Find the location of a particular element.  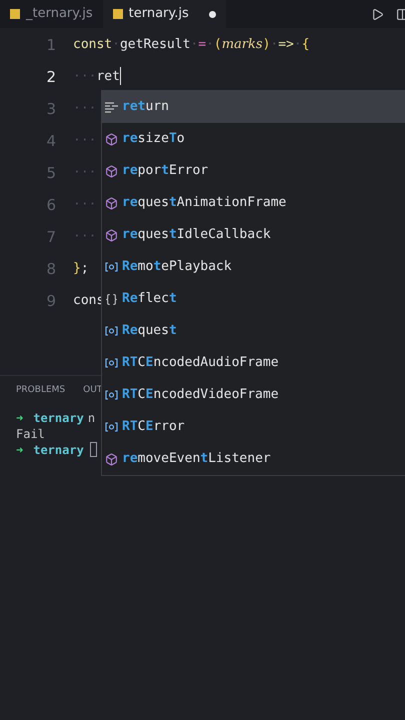

keyword-icon is located at coordinates (111, 107).